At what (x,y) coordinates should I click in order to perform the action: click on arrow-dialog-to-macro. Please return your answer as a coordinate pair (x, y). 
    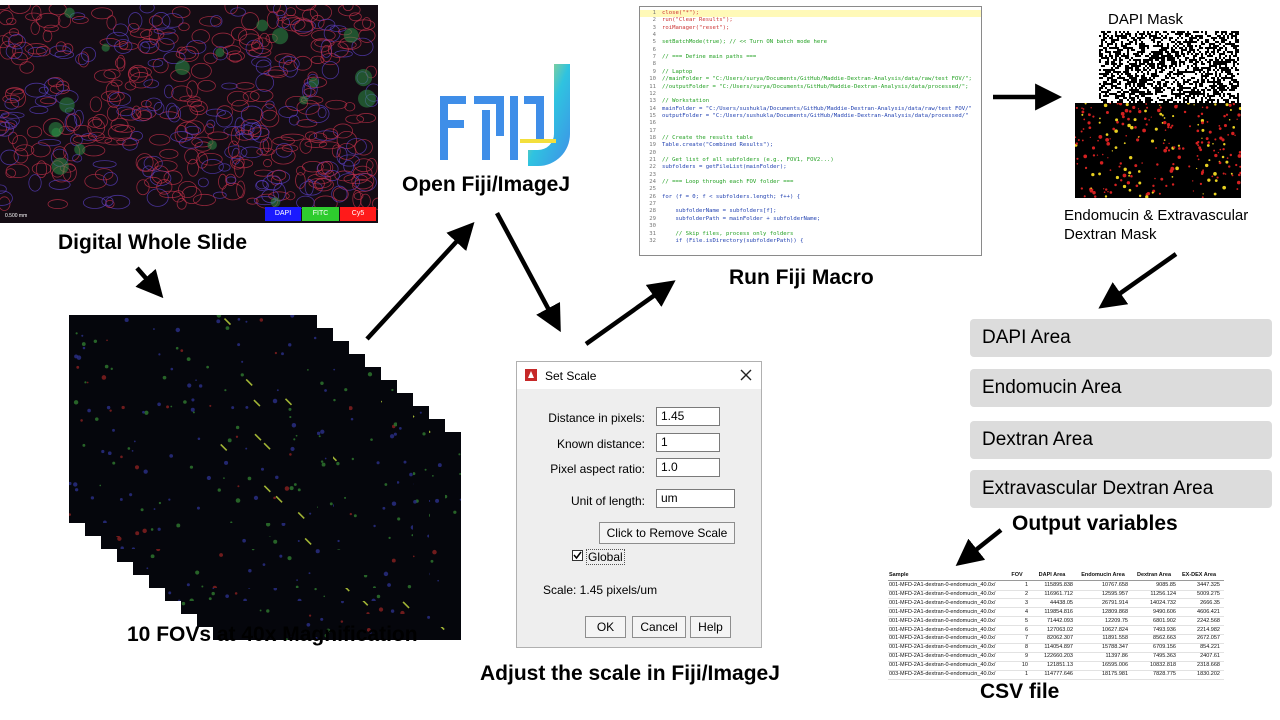
    Looking at the image, I should click on (630, 313).